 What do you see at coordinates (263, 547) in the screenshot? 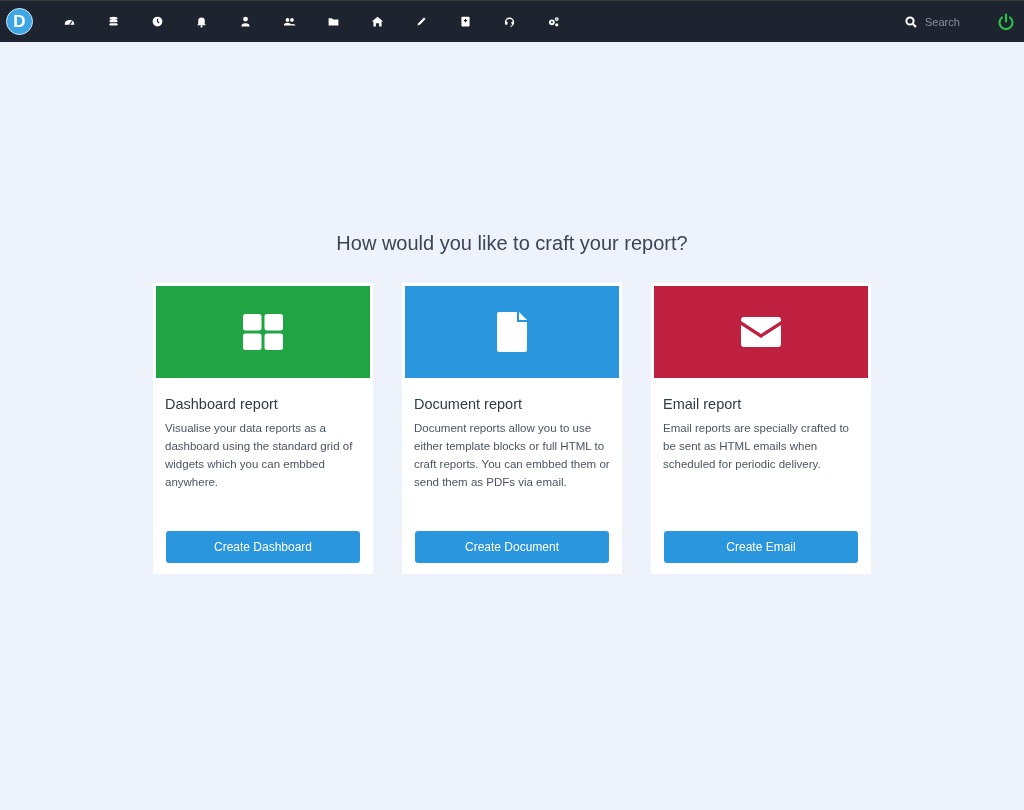
I see `create-button: Create Dashboard` at bounding box center [263, 547].